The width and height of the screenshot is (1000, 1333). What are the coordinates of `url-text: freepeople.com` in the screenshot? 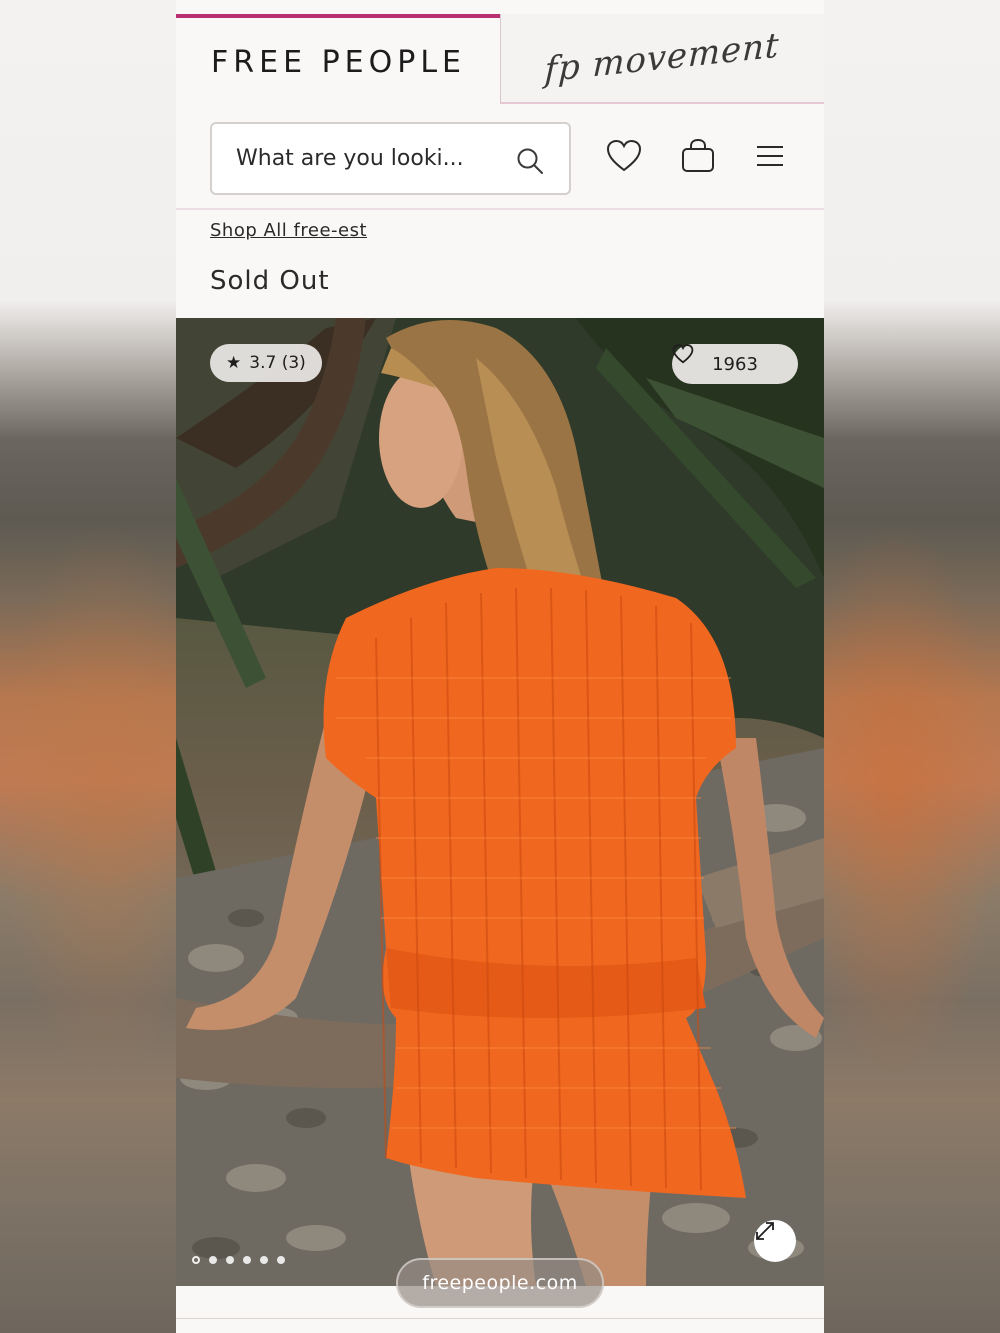 It's located at (500, 1283).